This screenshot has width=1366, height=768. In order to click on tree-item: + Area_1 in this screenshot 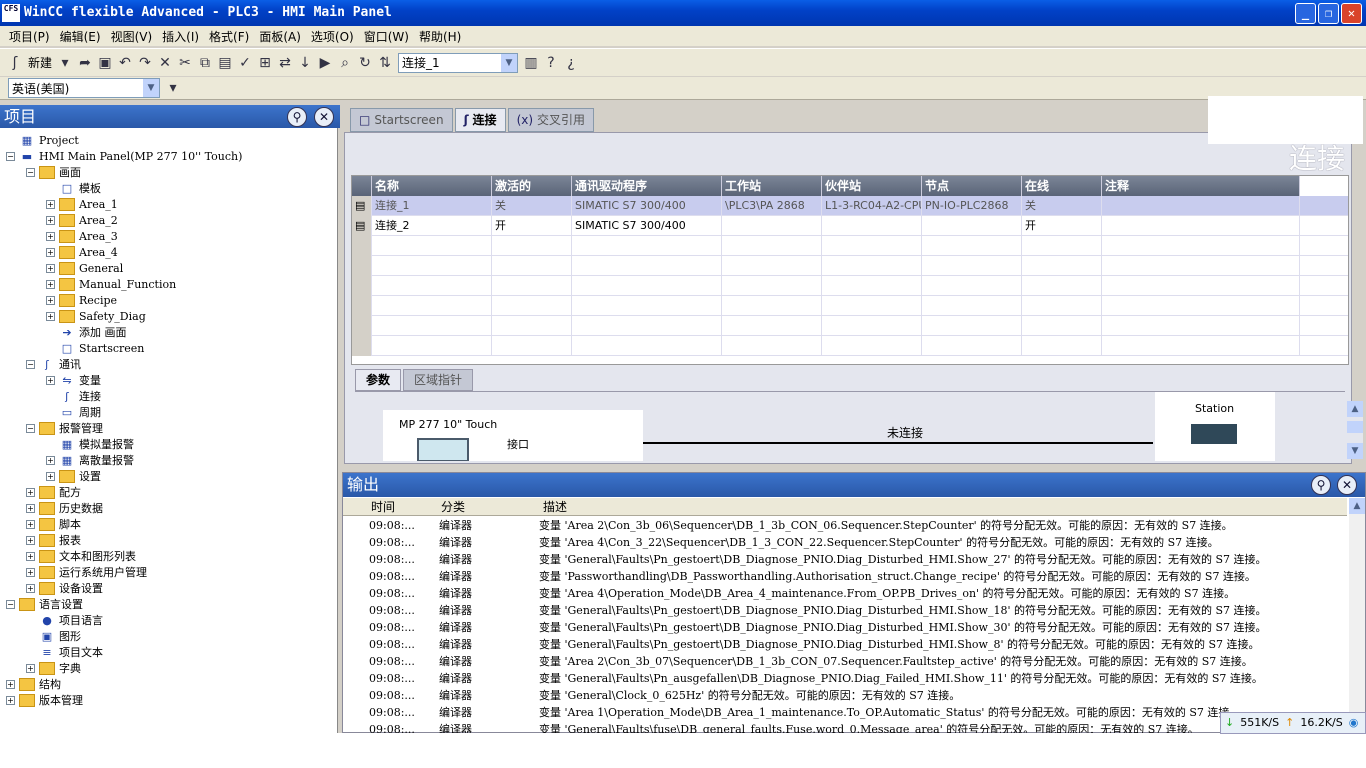, I will do `click(82, 204)`.